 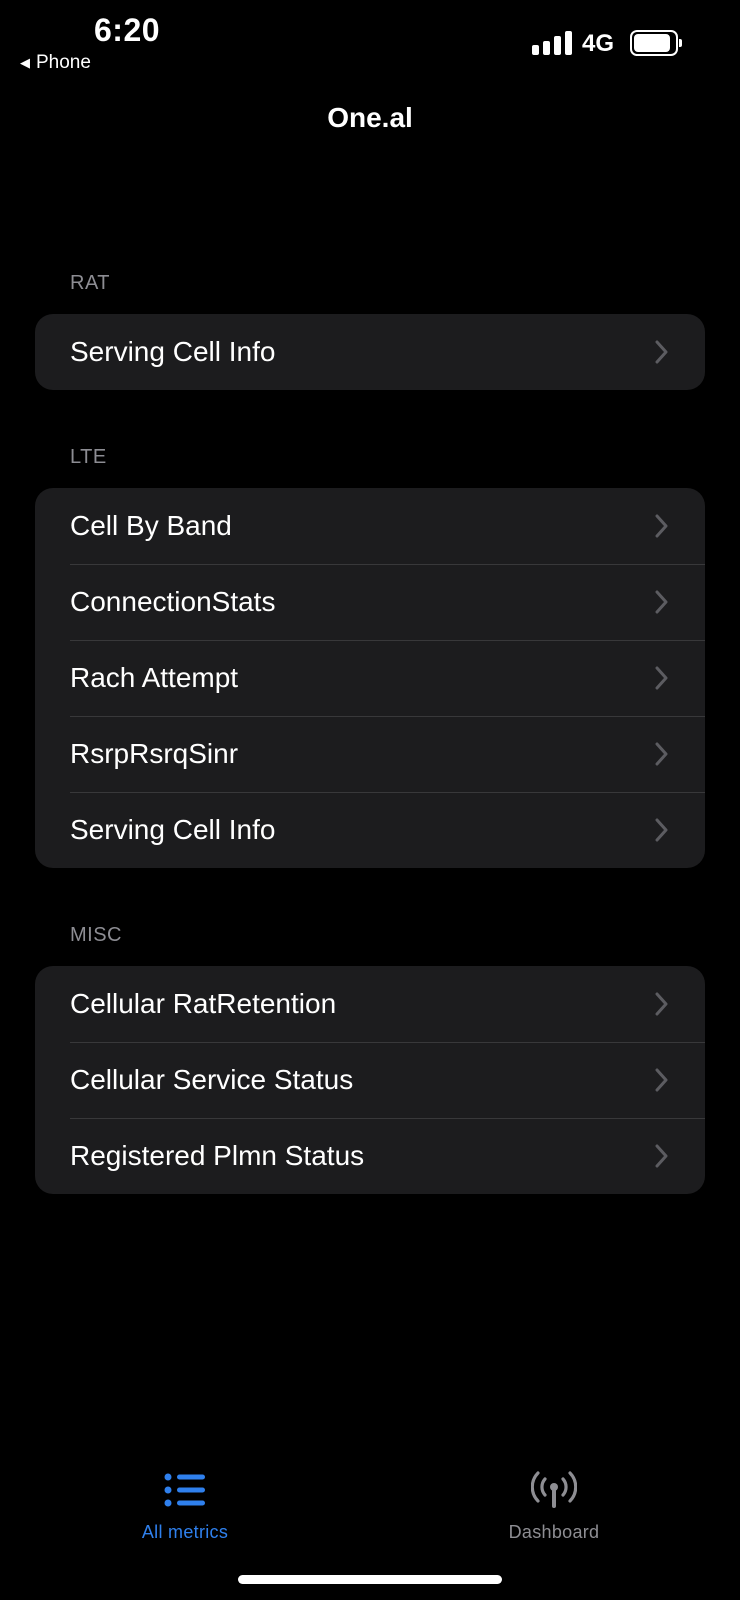 I want to click on list-item-label: Registered Plmn Status, so click(x=217, y=1155).